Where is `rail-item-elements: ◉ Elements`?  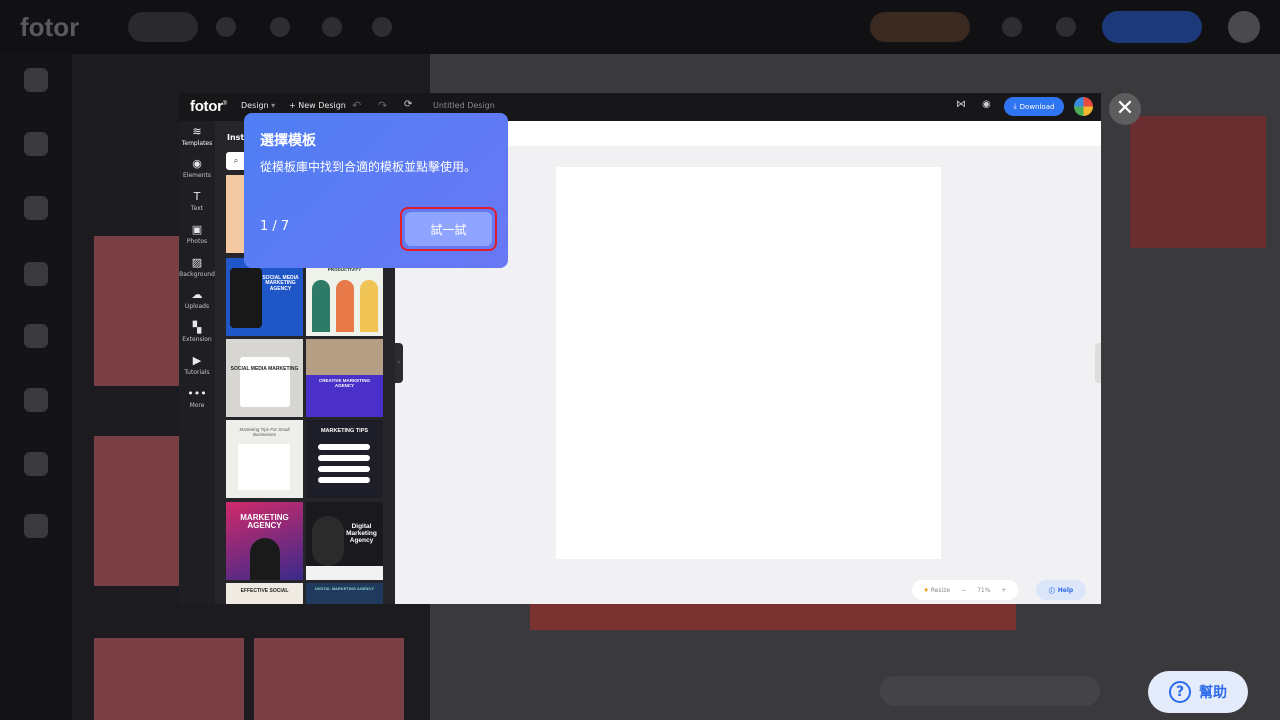 rail-item-elements: ◉ Elements is located at coordinates (197, 168).